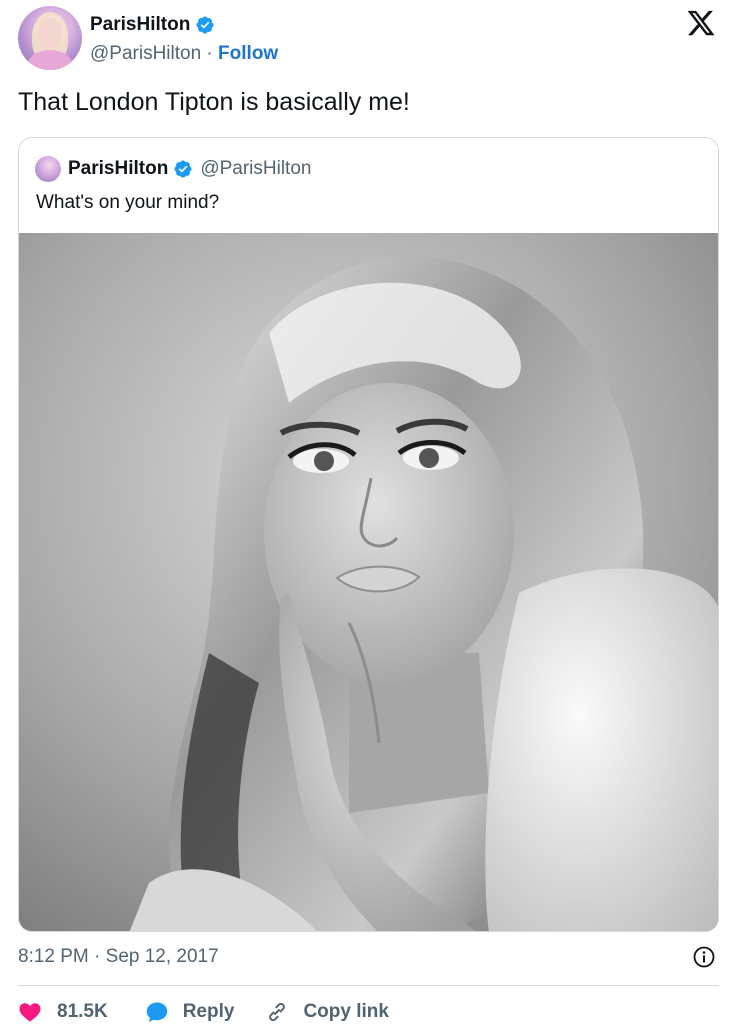 Image resolution: width=733 pixels, height=1024 pixels. Describe the element at coordinates (128, 202) in the screenshot. I see `quoted-tweet-text: What's on your mind?` at that location.